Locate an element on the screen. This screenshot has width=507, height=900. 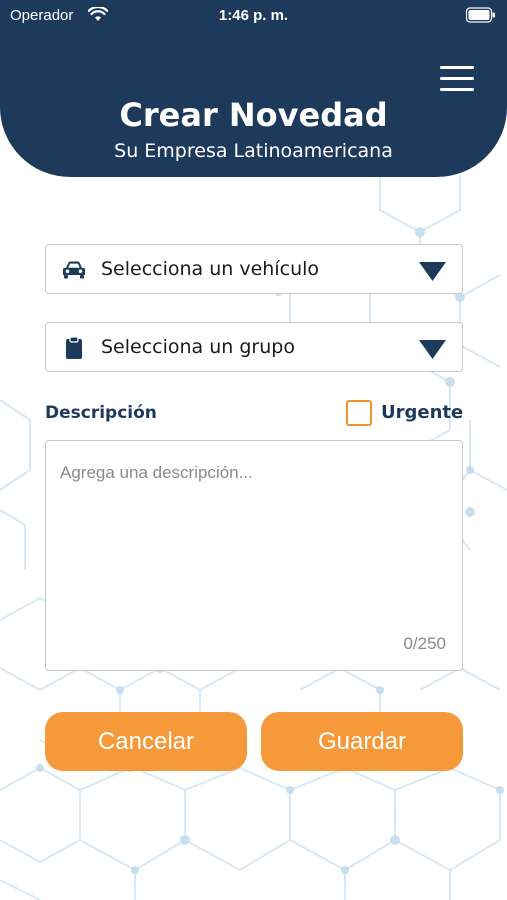
battery-icon is located at coordinates (480, 15).